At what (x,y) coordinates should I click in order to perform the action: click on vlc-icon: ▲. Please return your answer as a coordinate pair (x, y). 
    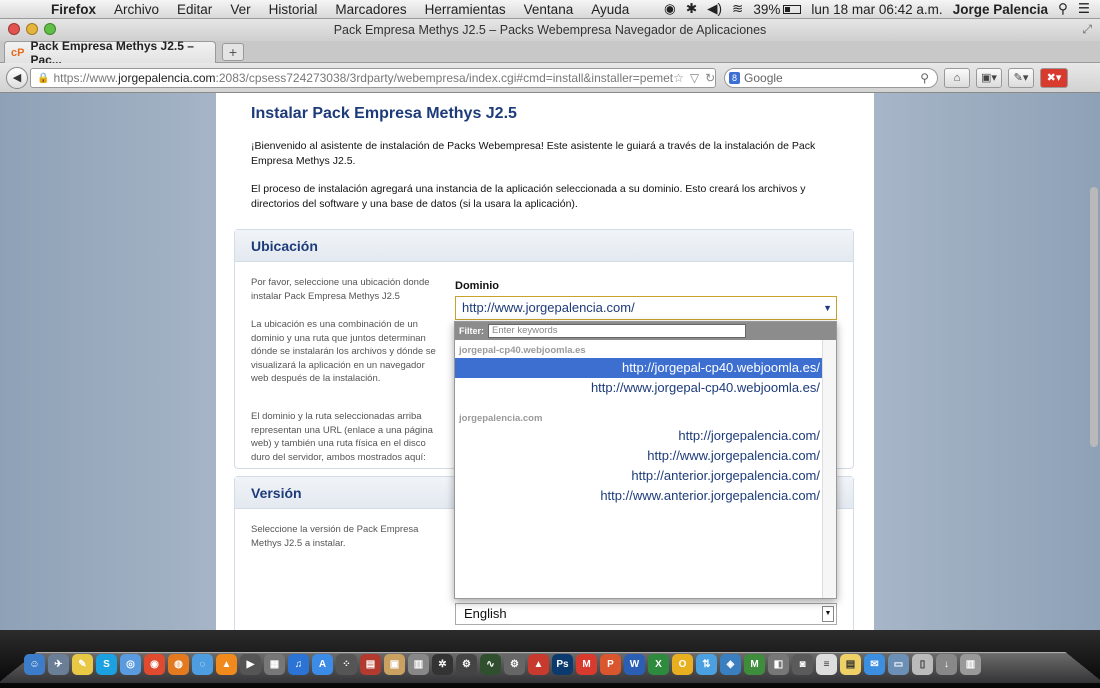
    Looking at the image, I should click on (226, 664).